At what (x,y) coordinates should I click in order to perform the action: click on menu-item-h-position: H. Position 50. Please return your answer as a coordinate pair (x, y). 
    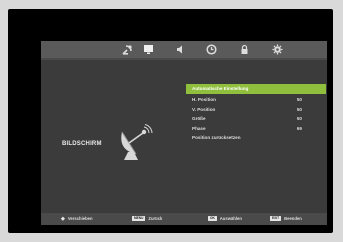
    Looking at the image, I should click on (256, 100).